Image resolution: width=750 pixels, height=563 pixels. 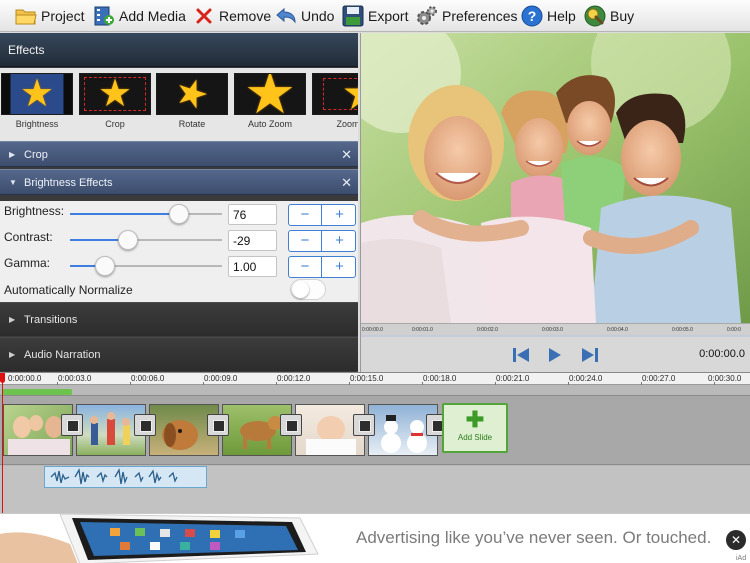 I want to click on section-brightness-effects: ▼ Brightness Effects ✕, so click(x=179, y=182).